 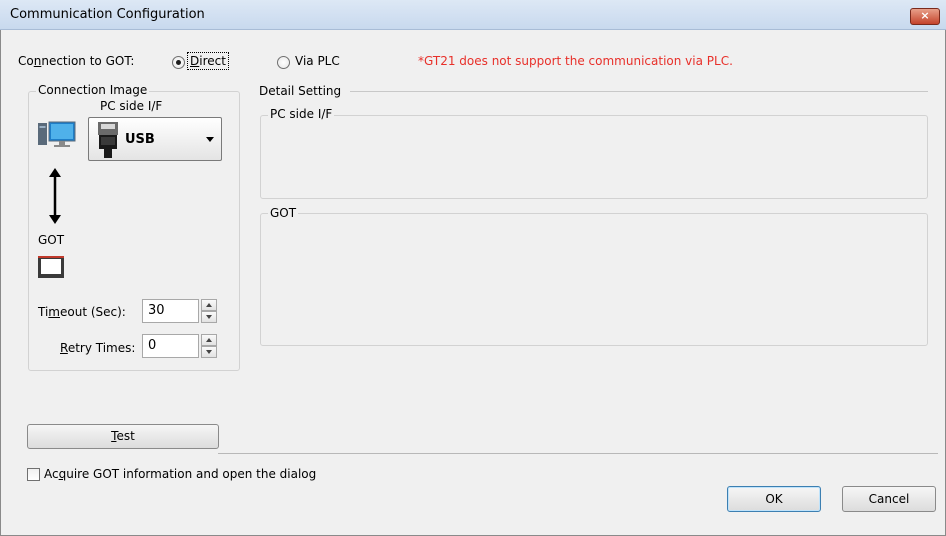 What do you see at coordinates (108, 140) in the screenshot?
I see `usb-connector-icon` at bounding box center [108, 140].